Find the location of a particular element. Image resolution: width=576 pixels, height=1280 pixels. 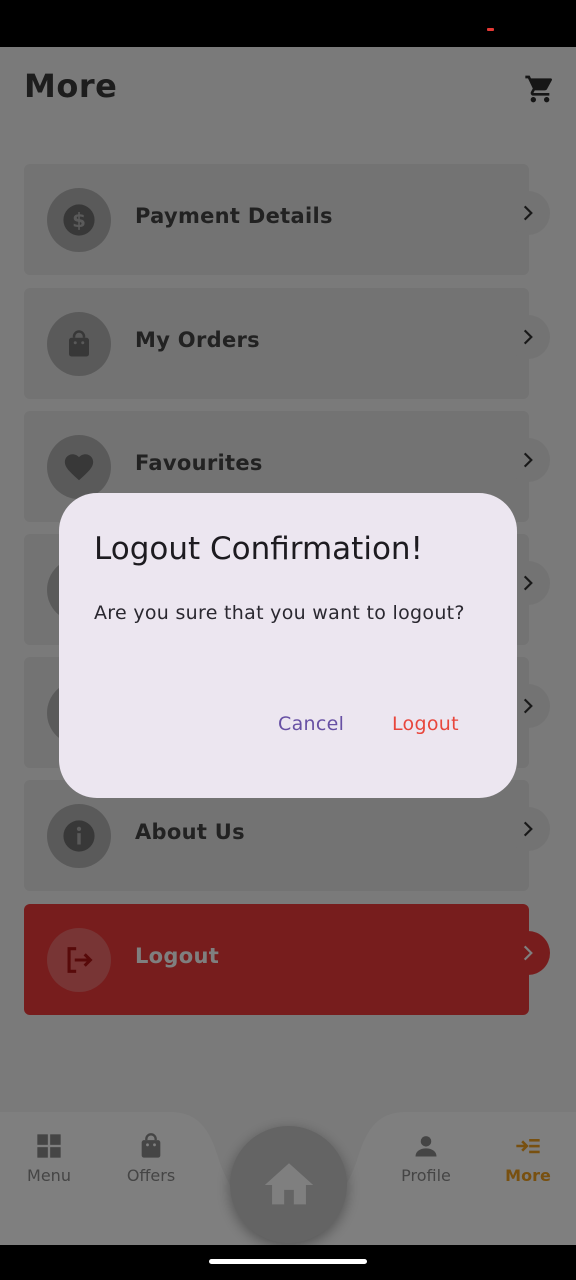

dialog-message: Are you sure that you want to logout? is located at coordinates (279, 613).